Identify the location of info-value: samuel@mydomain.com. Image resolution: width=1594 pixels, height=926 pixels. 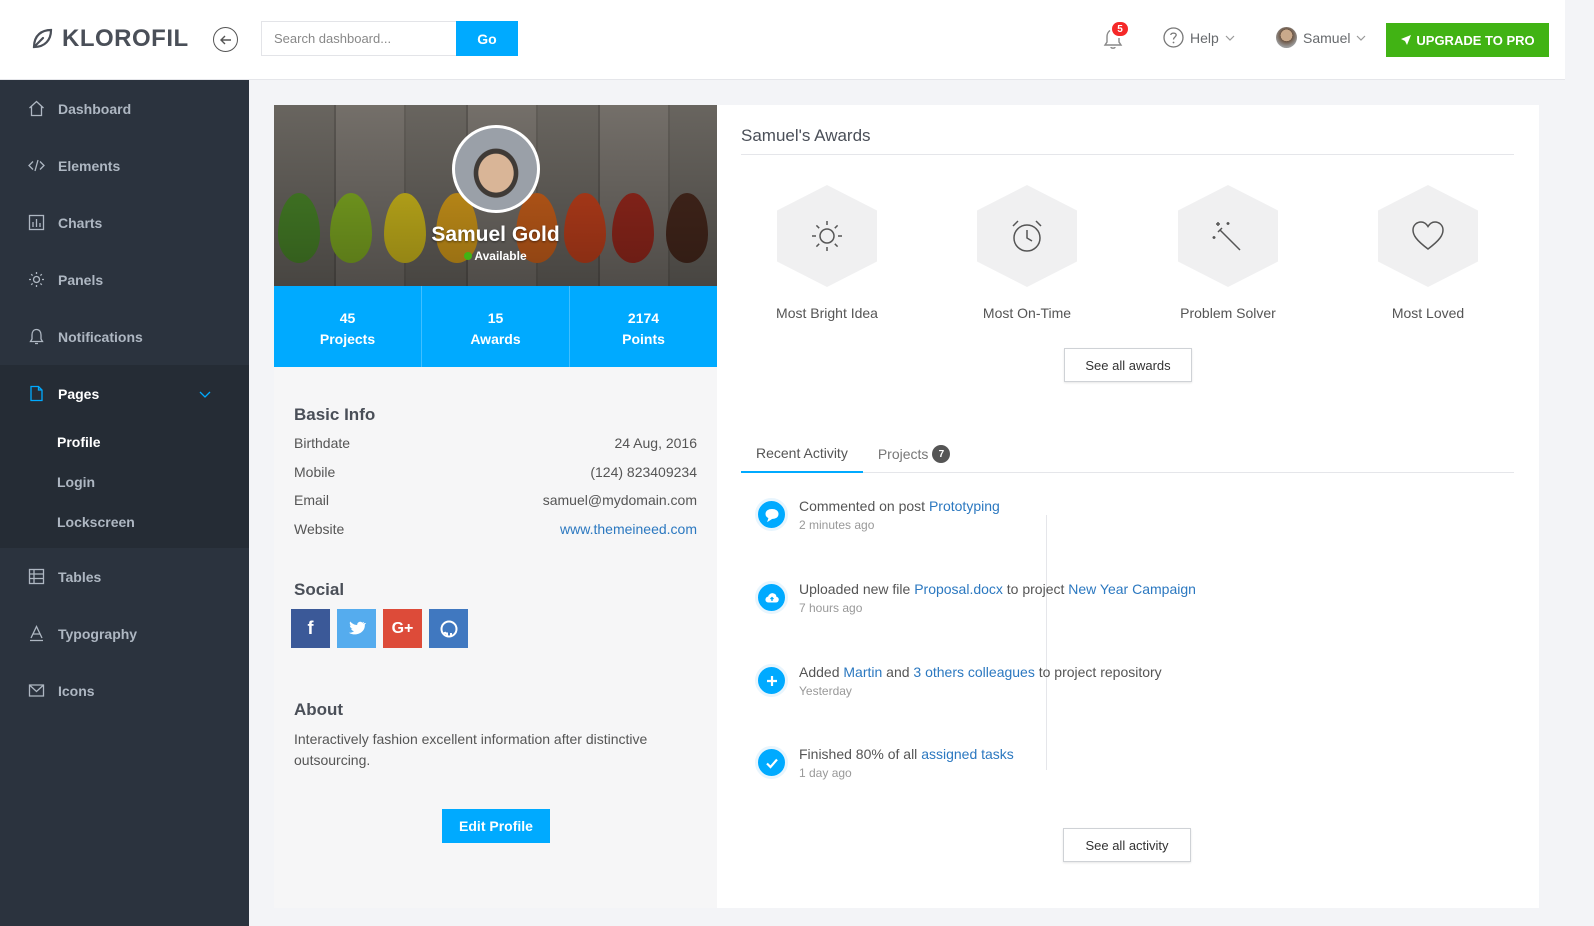
(619, 500).